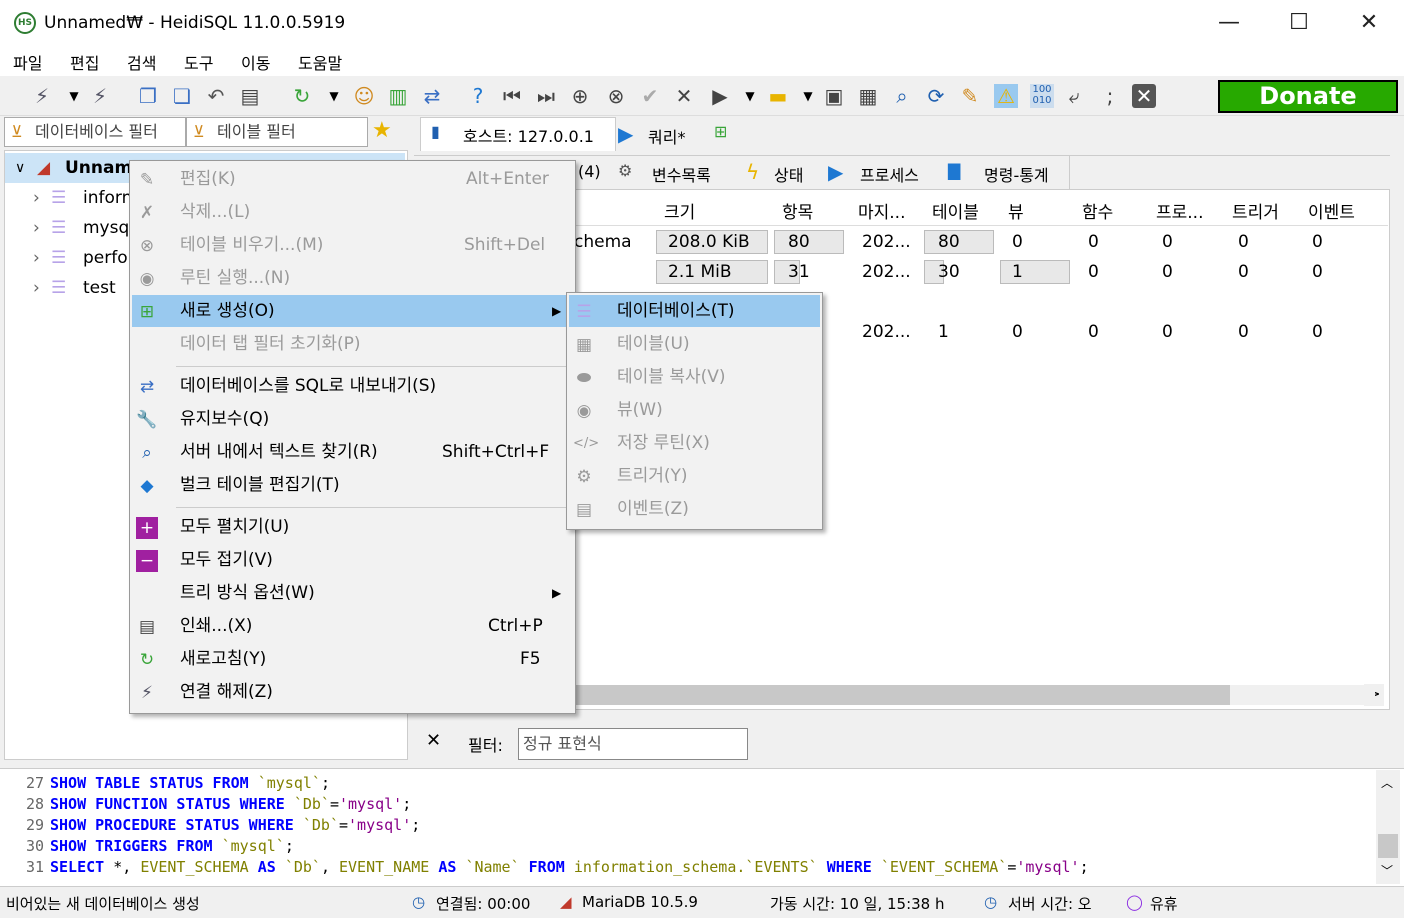 This screenshot has width=1404, height=918. I want to click on menu-item-edit: ✎ 편집(K) Alt+Enter, so click(352, 179).